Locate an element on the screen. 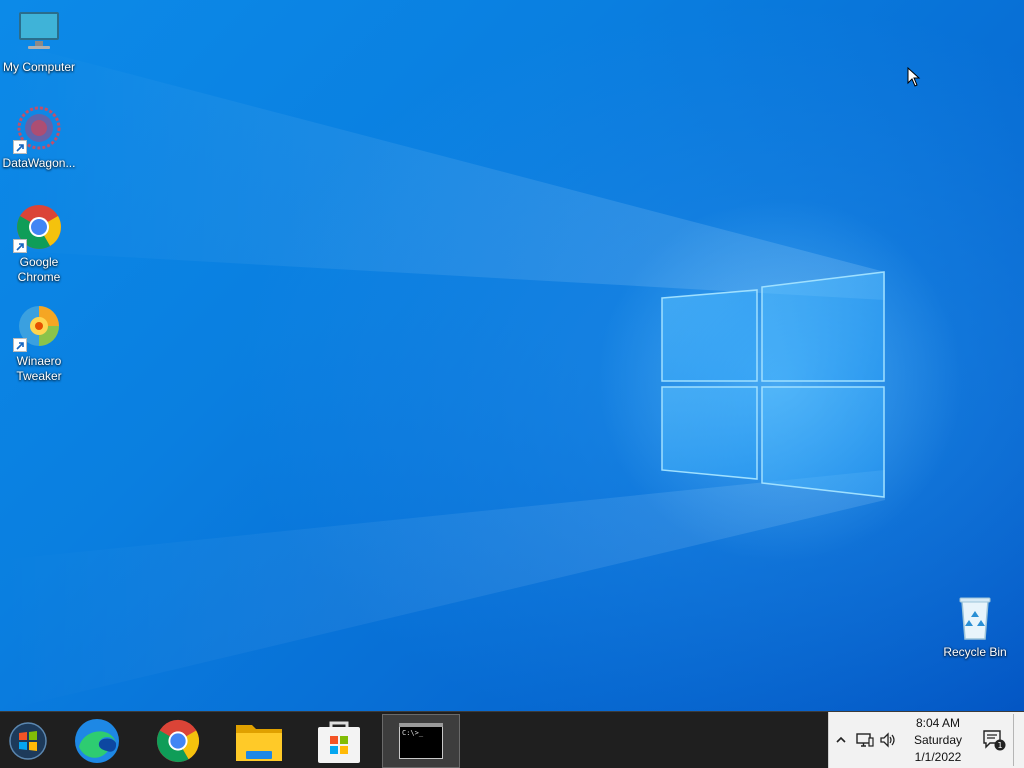 Image resolution: width=1024 pixels, height=768 pixels. desktop-icon-label: Recycle Bin is located at coordinates (975, 652).